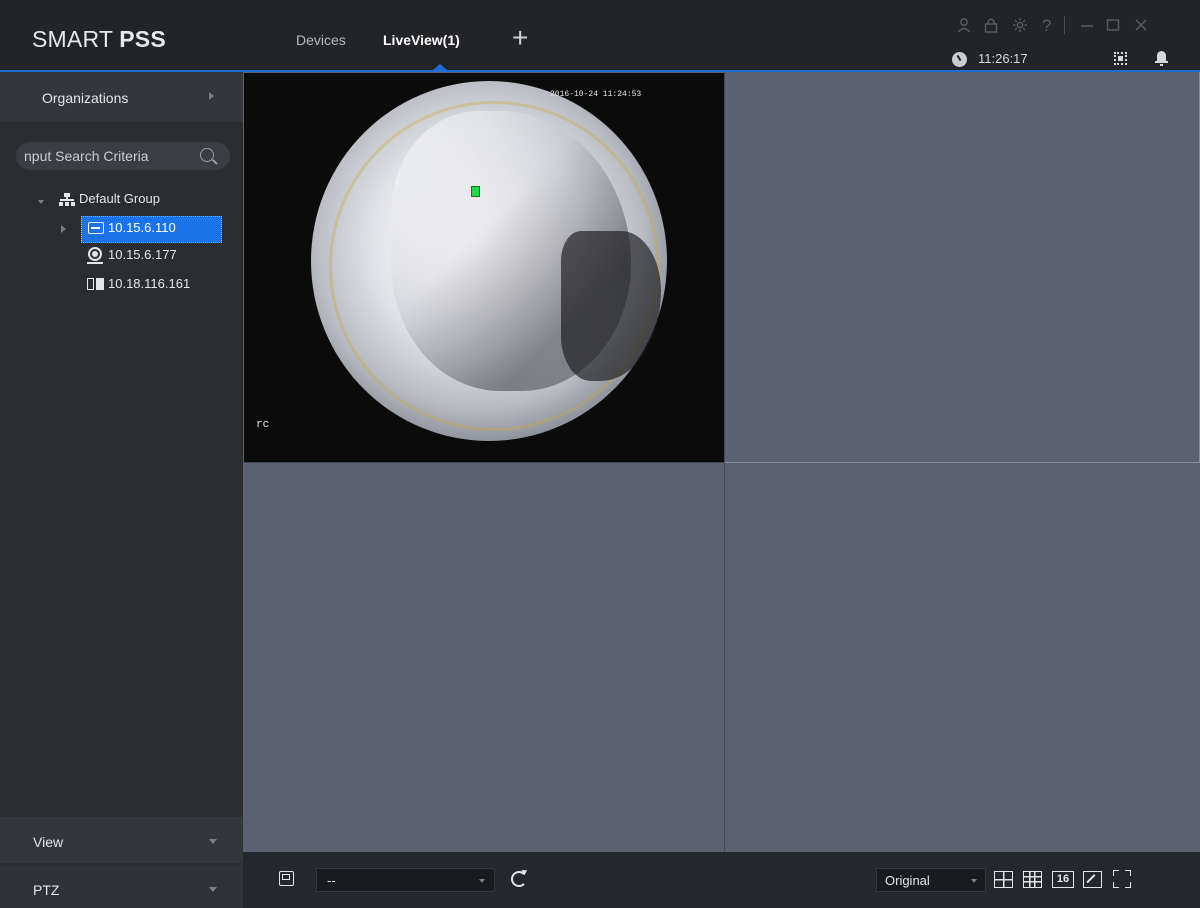  I want to click on system-time: 11:26:17, so click(1003, 58).